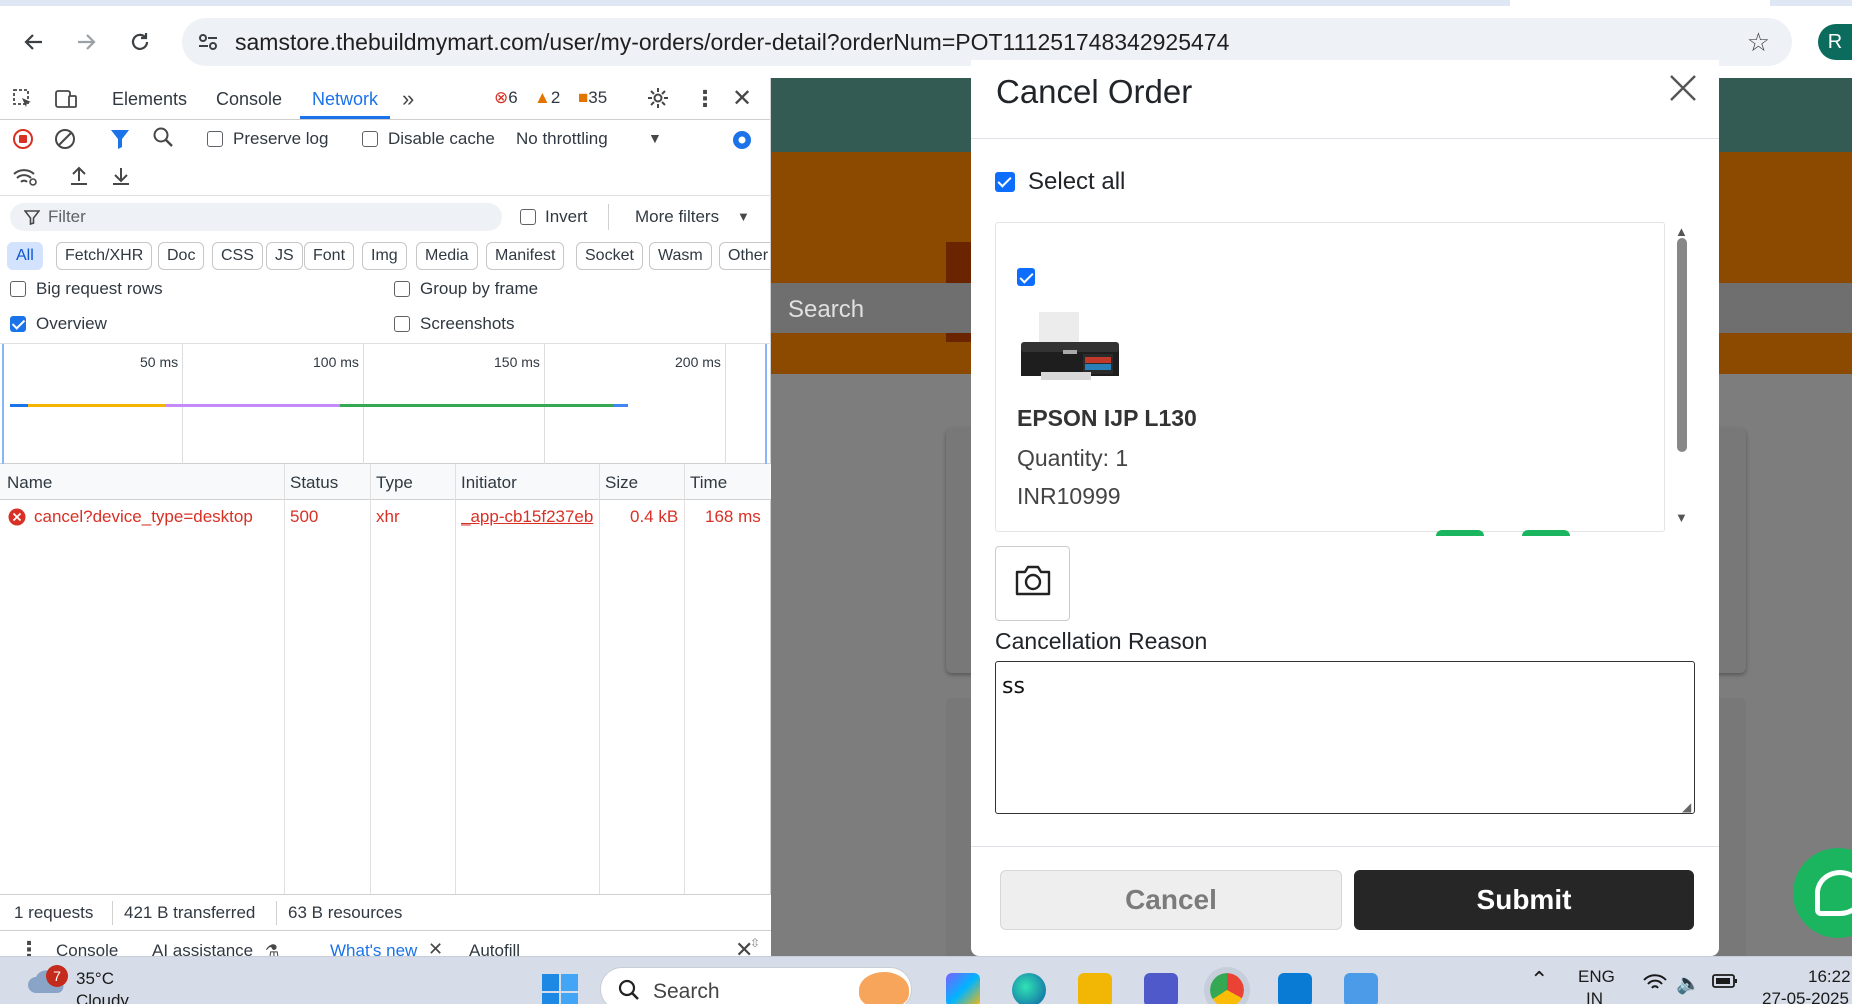 This screenshot has height=1004, width=1852. Describe the element at coordinates (1596, 977) in the screenshot. I see `input-language-top: ENG` at that location.